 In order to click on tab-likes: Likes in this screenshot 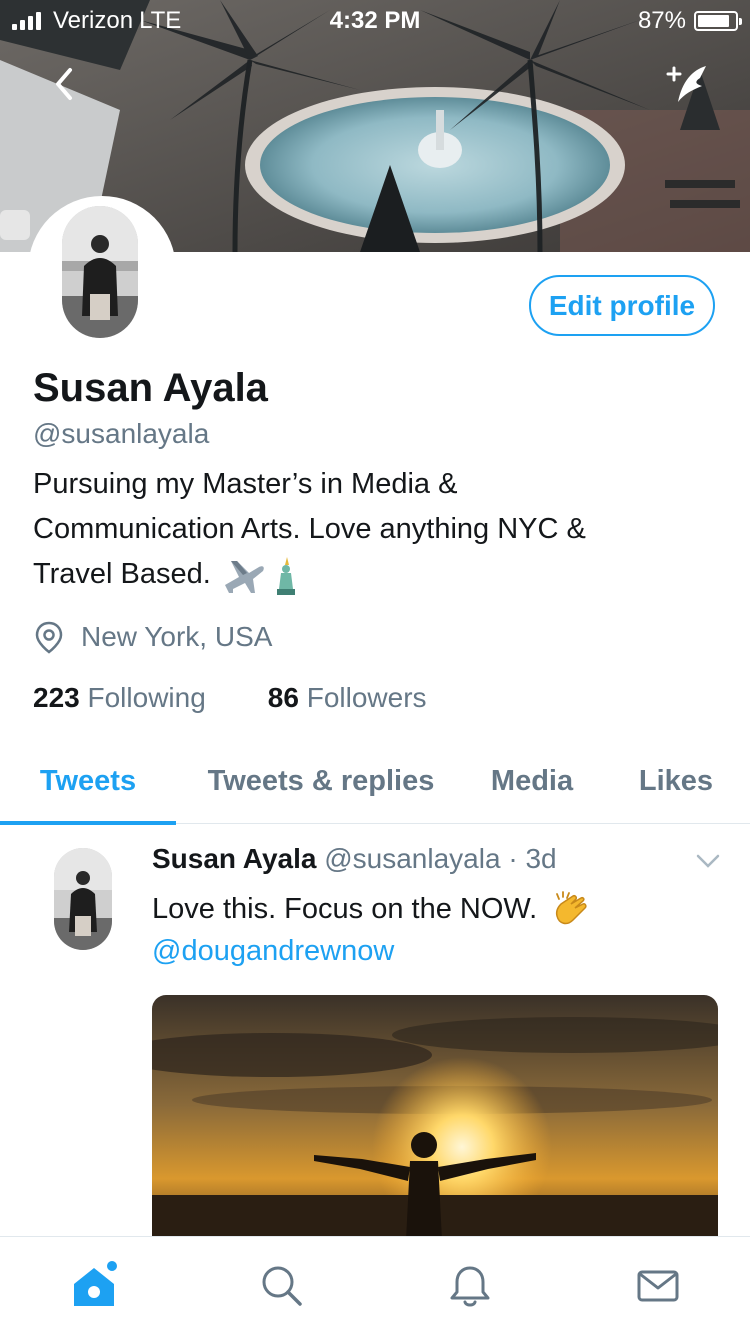, I will do `click(676, 781)`.